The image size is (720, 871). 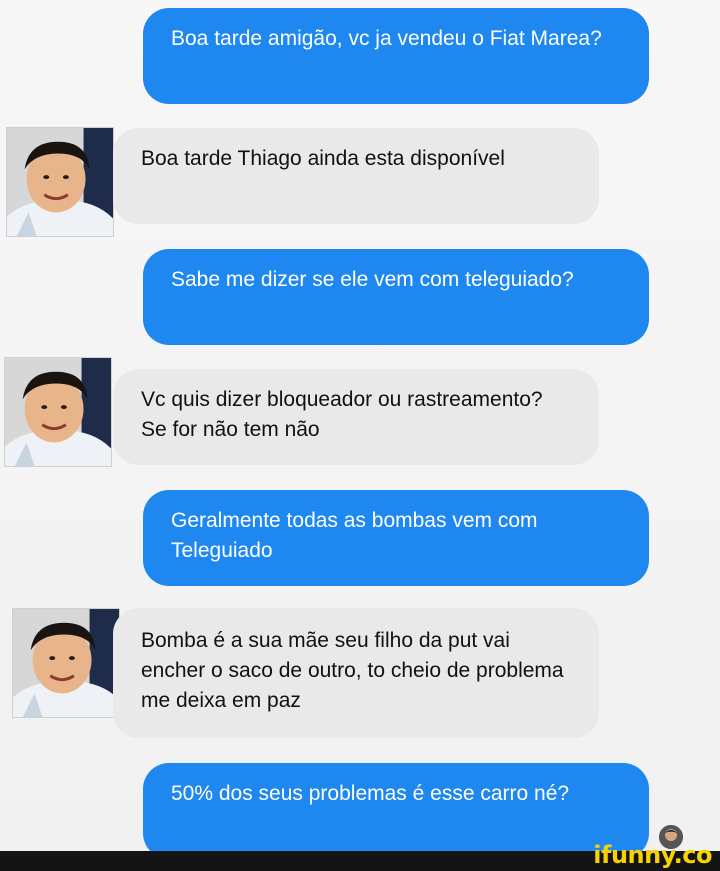 I want to click on watermark-logo: ifunny.co, so click(x=652, y=855).